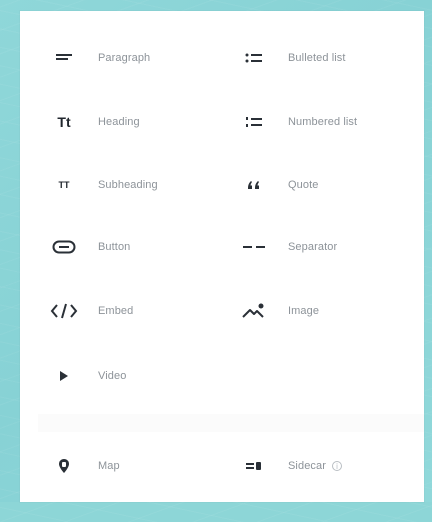 The width and height of the screenshot is (432, 522). Describe the element at coordinates (254, 58) in the screenshot. I see `bulleted-list-icon` at that location.